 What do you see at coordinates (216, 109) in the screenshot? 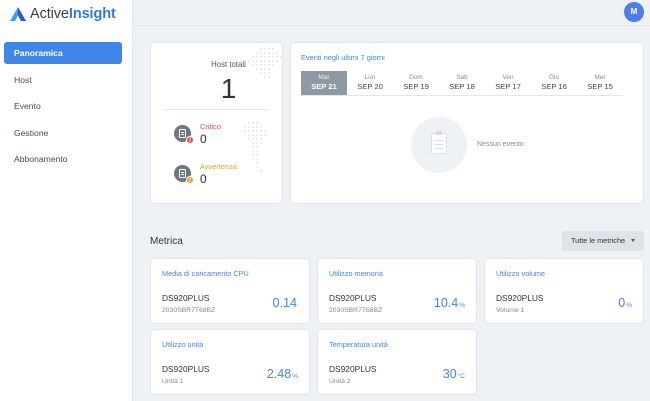
I see `divider` at bounding box center [216, 109].